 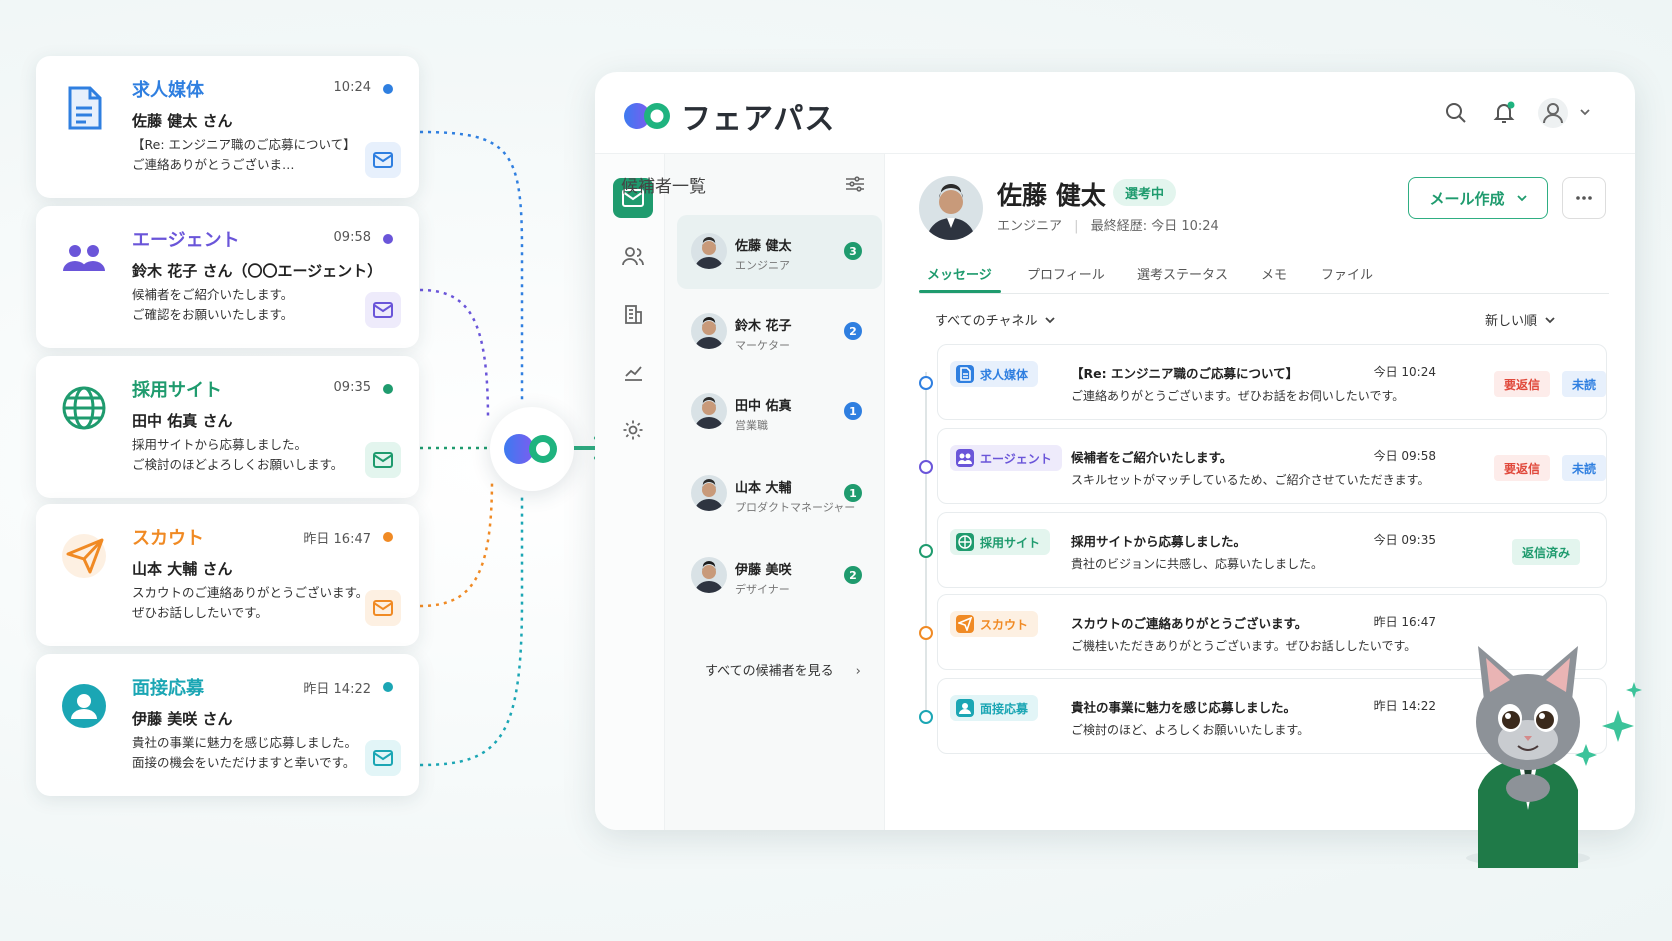 What do you see at coordinates (1006, 458) in the screenshot?
I see `channel-tag: エージェント` at bounding box center [1006, 458].